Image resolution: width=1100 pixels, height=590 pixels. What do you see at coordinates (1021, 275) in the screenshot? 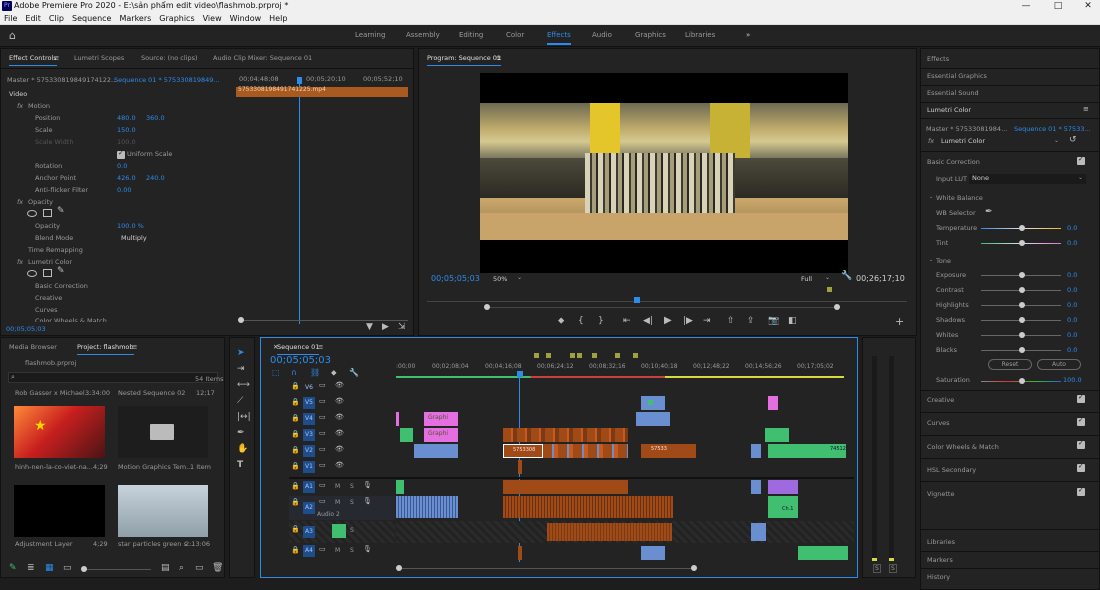
I see `exposure-slider` at bounding box center [1021, 275].